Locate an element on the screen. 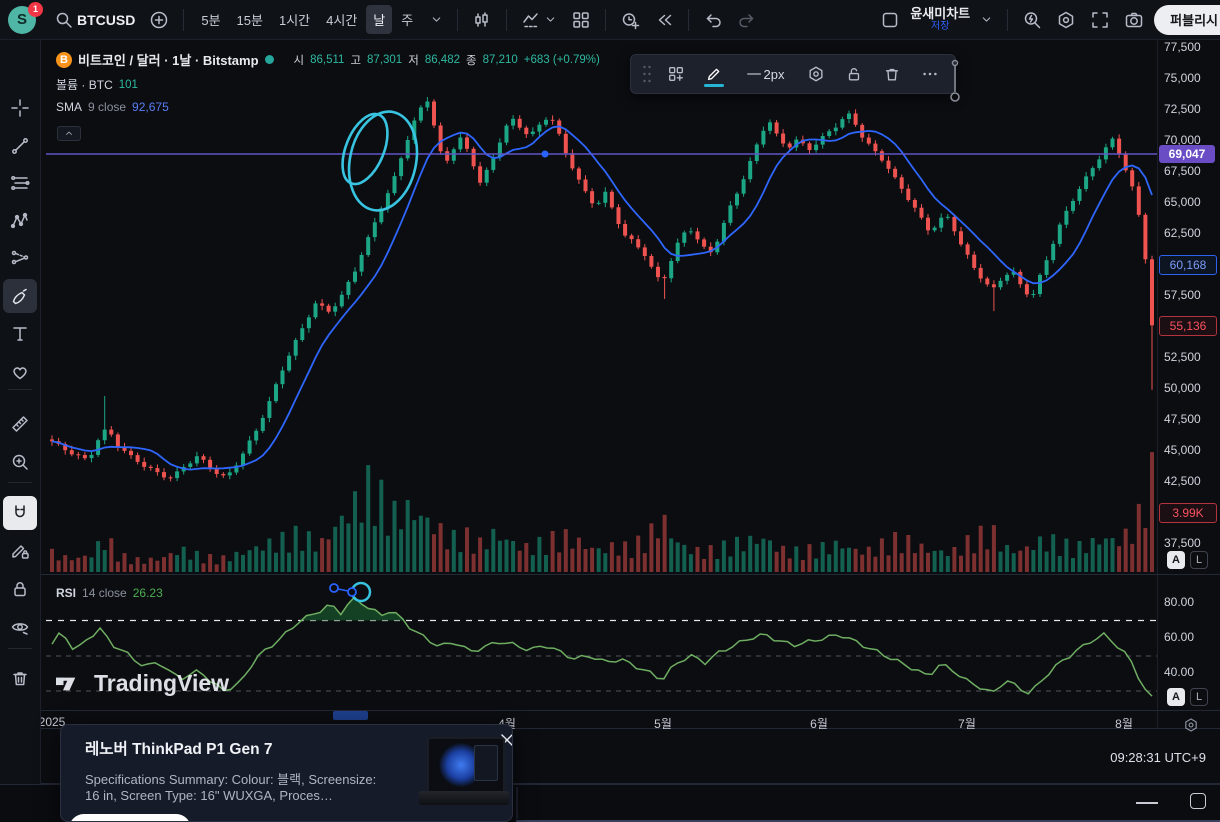 This screenshot has width=1220, height=822. brush-icon is located at coordinates (19, 296).